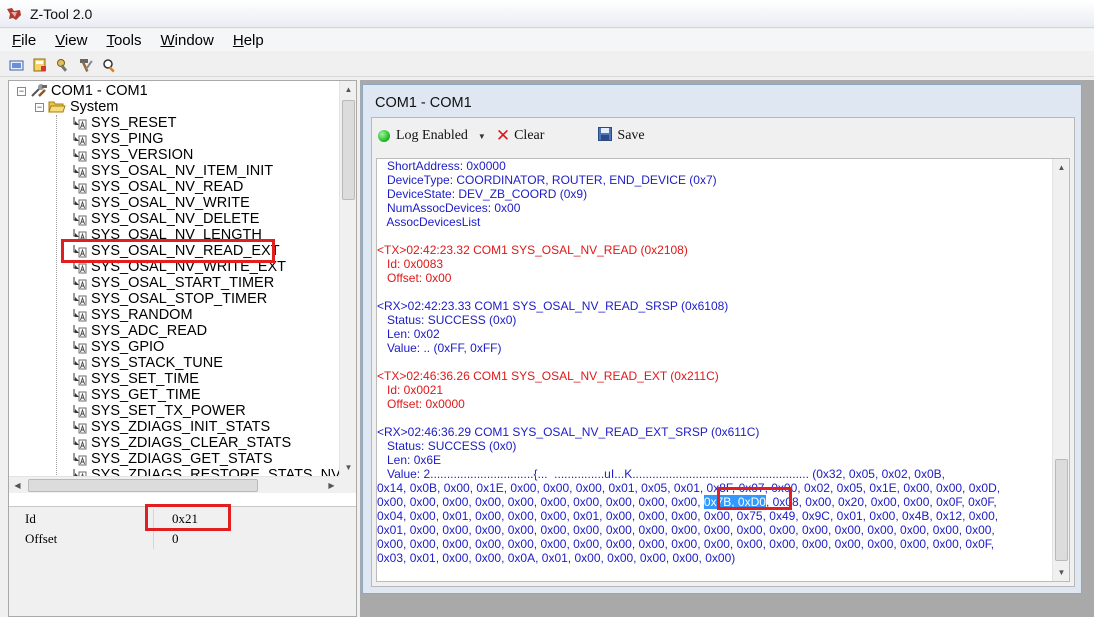 The width and height of the screenshot is (1094, 617). I want to click on menu-bar: File View Tools Window Help, so click(547, 40).